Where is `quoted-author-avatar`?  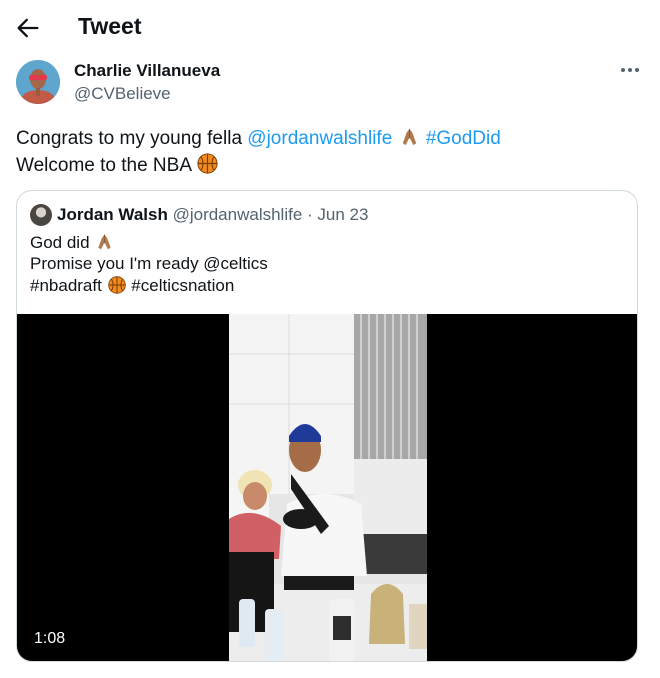
quoted-author-avatar is located at coordinates (41, 215).